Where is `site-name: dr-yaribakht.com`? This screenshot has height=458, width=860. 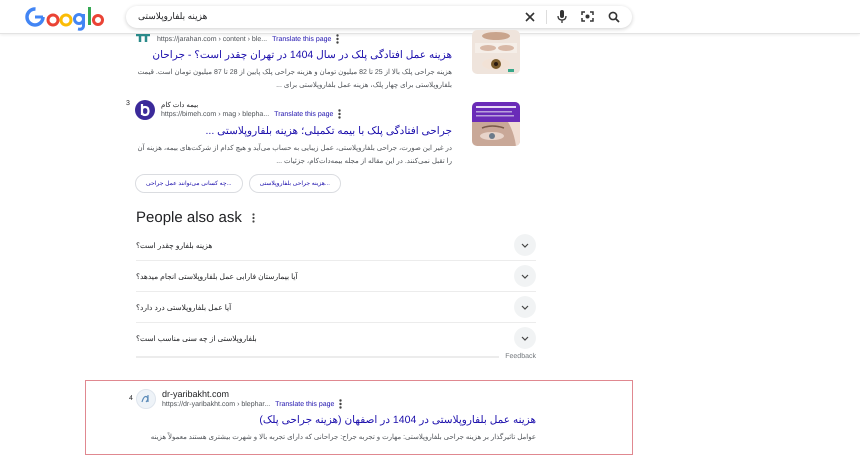 site-name: dr-yaribakht.com is located at coordinates (196, 394).